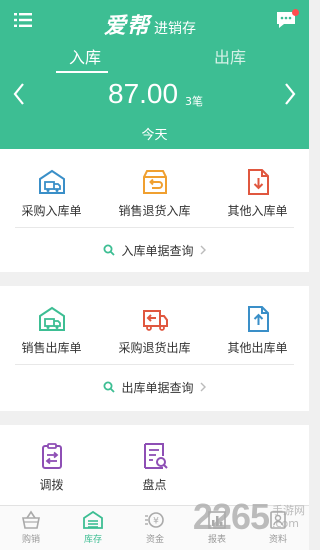 This screenshot has width=320, height=550. Describe the element at coordinates (51, 318) in the screenshot. I see `delivery-truck-icon` at that location.